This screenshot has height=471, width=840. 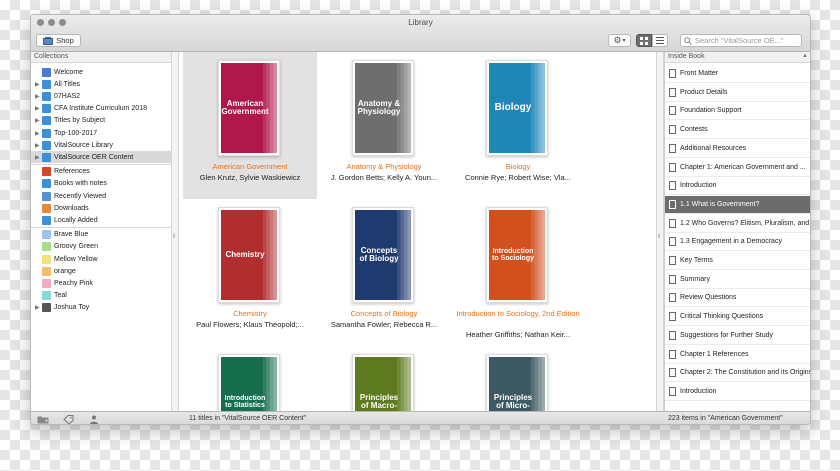 I want to click on book-cover: Concepts of Biology, so click(x=383, y=255).